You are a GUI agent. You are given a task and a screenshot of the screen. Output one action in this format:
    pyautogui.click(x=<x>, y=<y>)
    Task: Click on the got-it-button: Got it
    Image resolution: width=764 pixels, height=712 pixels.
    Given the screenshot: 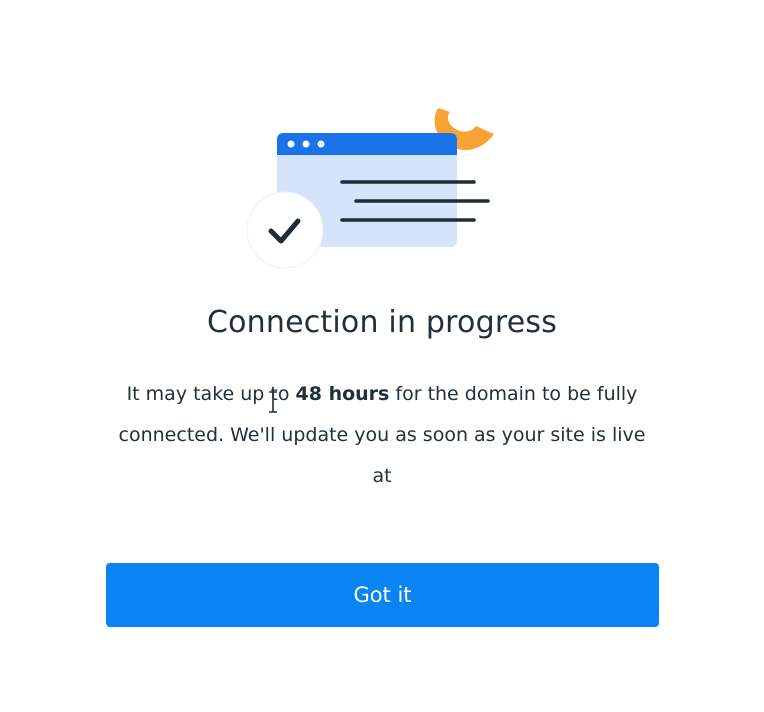 What is the action you would take?
    pyautogui.click(x=382, y=595)
    